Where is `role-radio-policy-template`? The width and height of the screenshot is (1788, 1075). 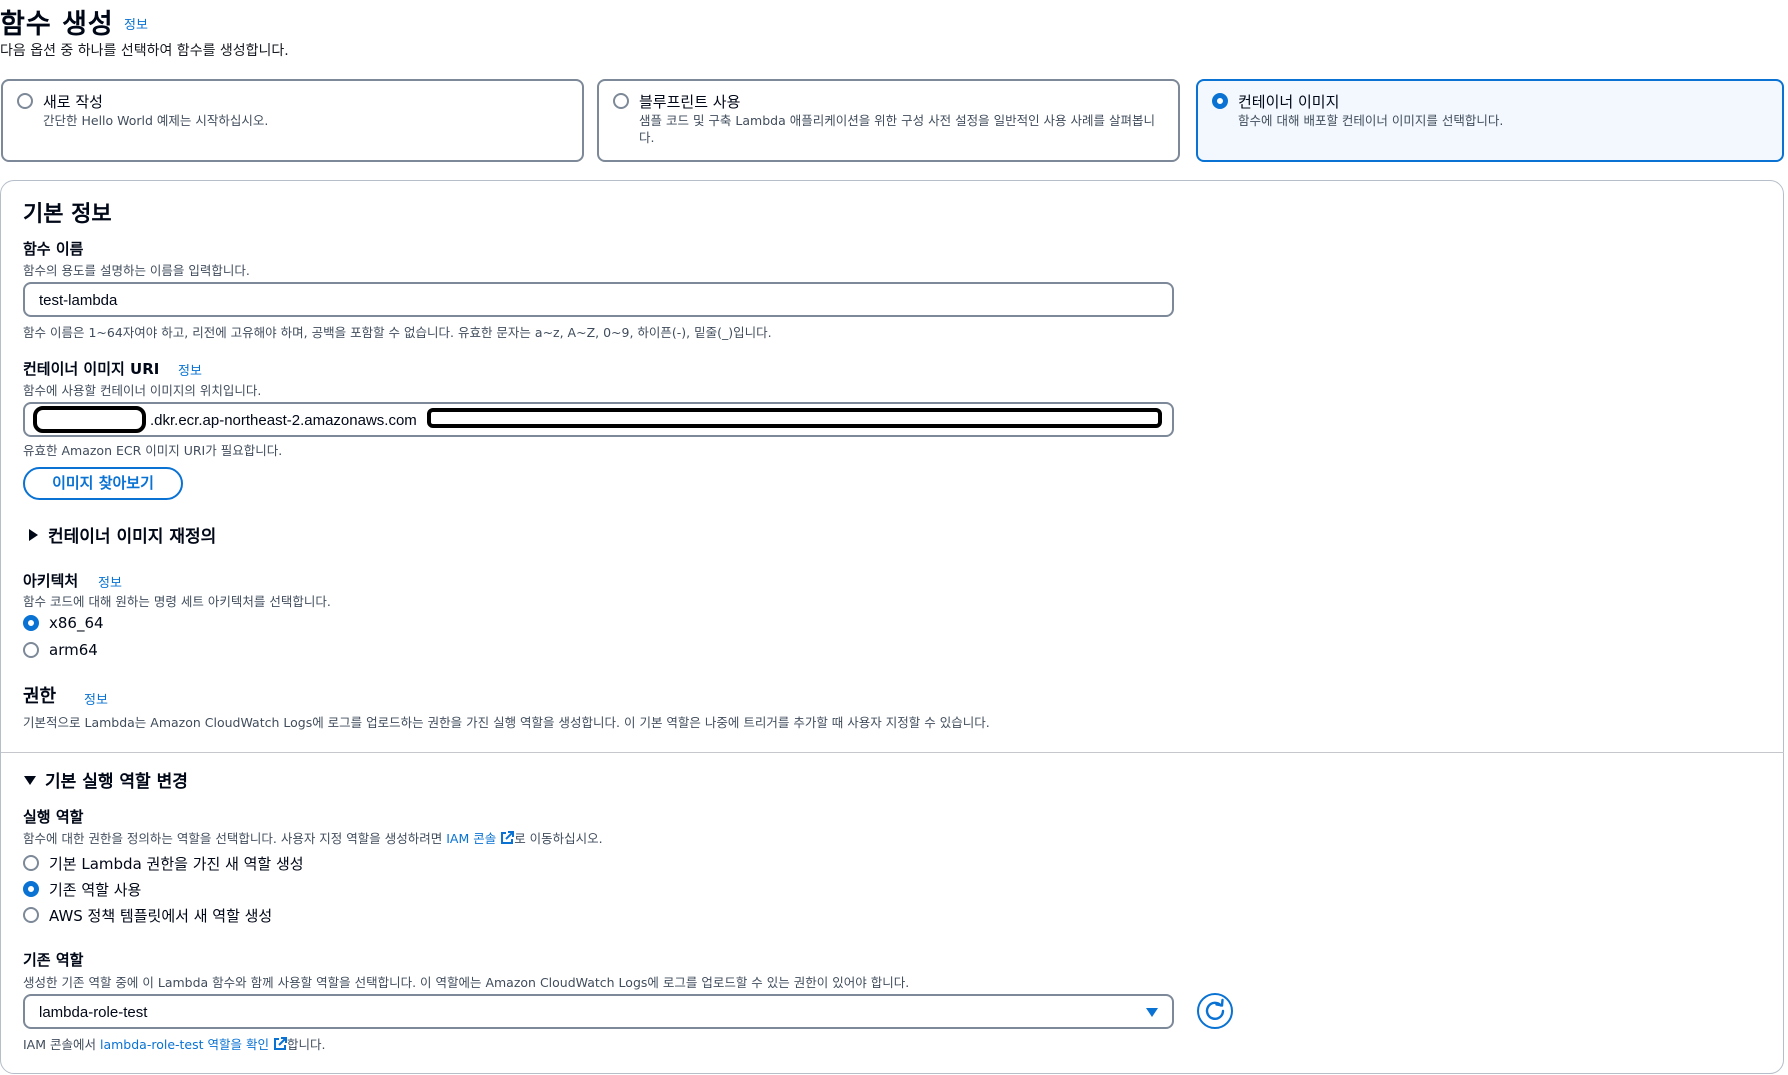 role-radio-policy-template is located at coordinates (31, 915).